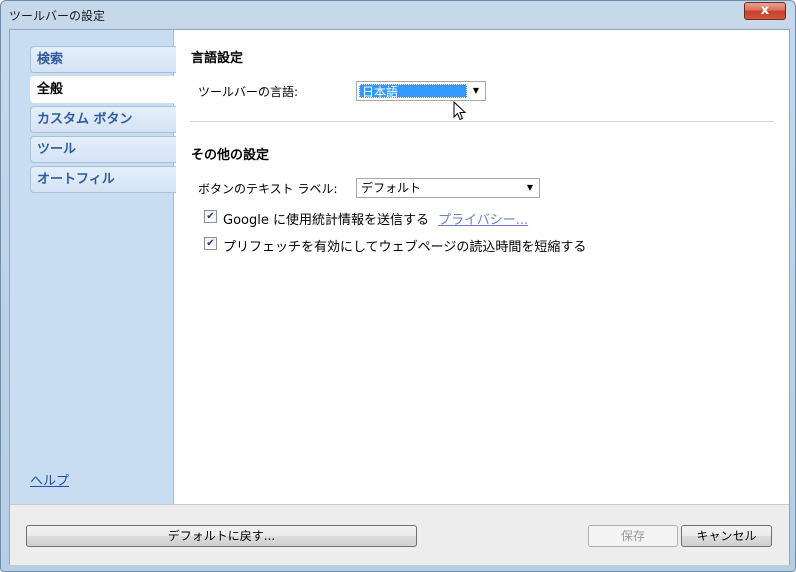 The image size is (796, 572). I want to click on cancel-button: キャンセル, so click(726, 536).